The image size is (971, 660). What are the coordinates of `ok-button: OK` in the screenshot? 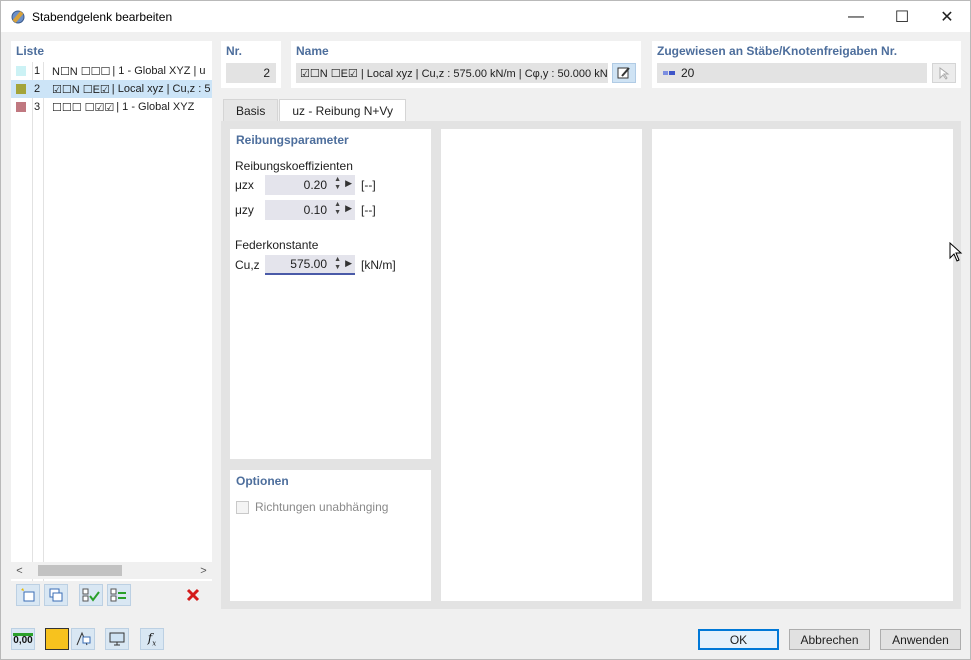 It's located at (738, 639).